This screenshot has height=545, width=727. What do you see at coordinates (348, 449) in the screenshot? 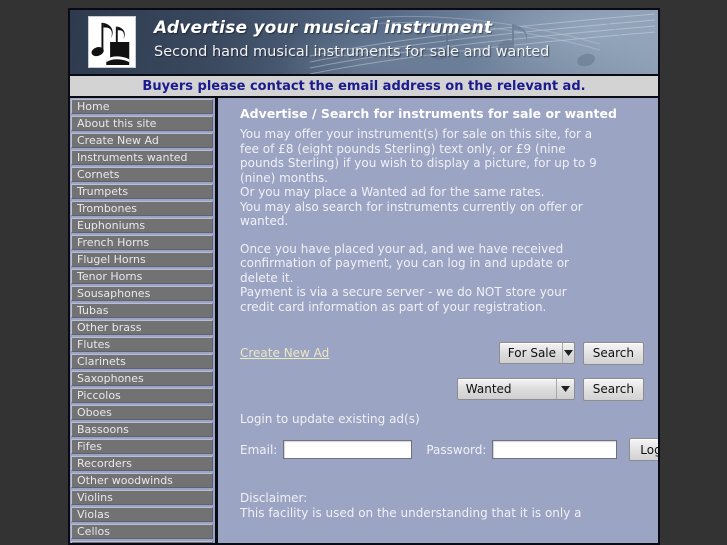
I see `email-input` at bounding box center [348, 449].